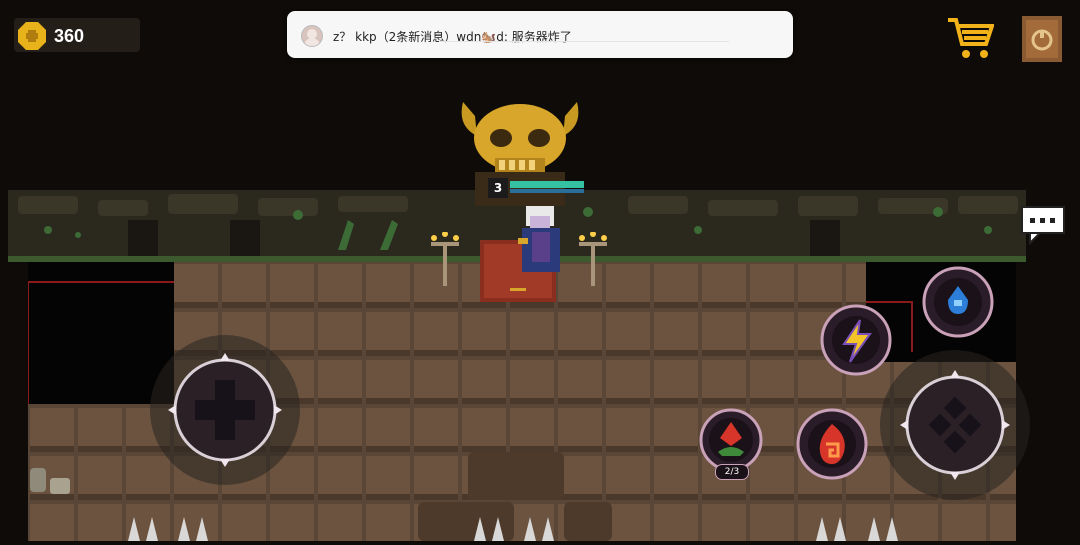 The image size is (1080, 545). I want to click on sender-avatar, so click(312, 36).